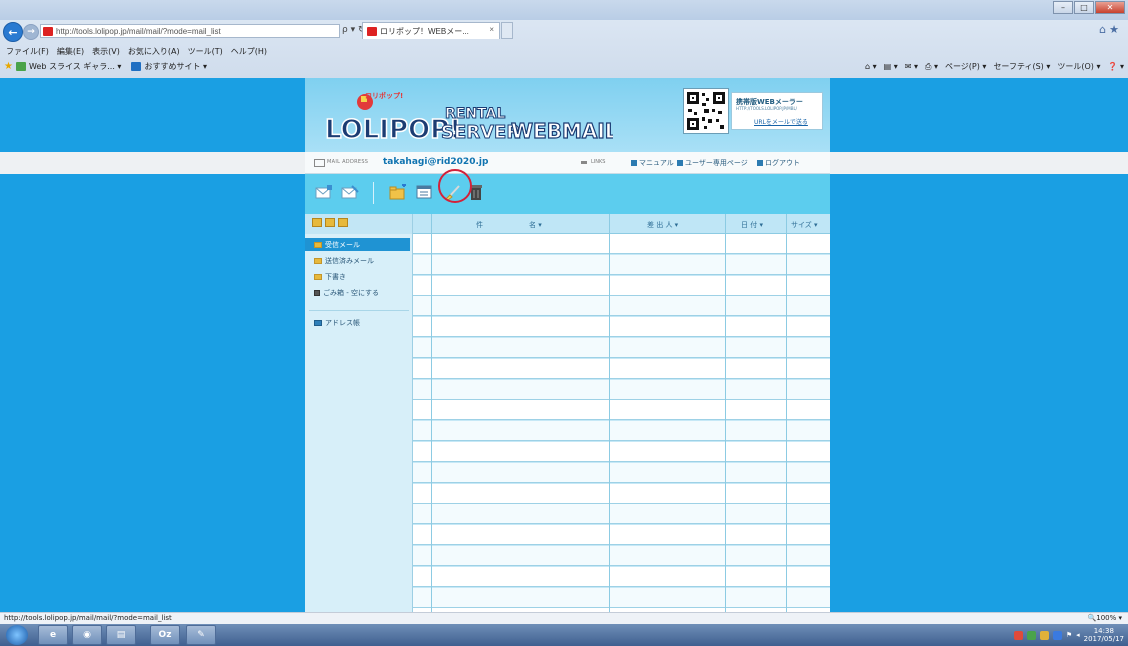 This screenshot has width=1128, height=646. I want to click on site-favicon-icon, so click(48, 31).